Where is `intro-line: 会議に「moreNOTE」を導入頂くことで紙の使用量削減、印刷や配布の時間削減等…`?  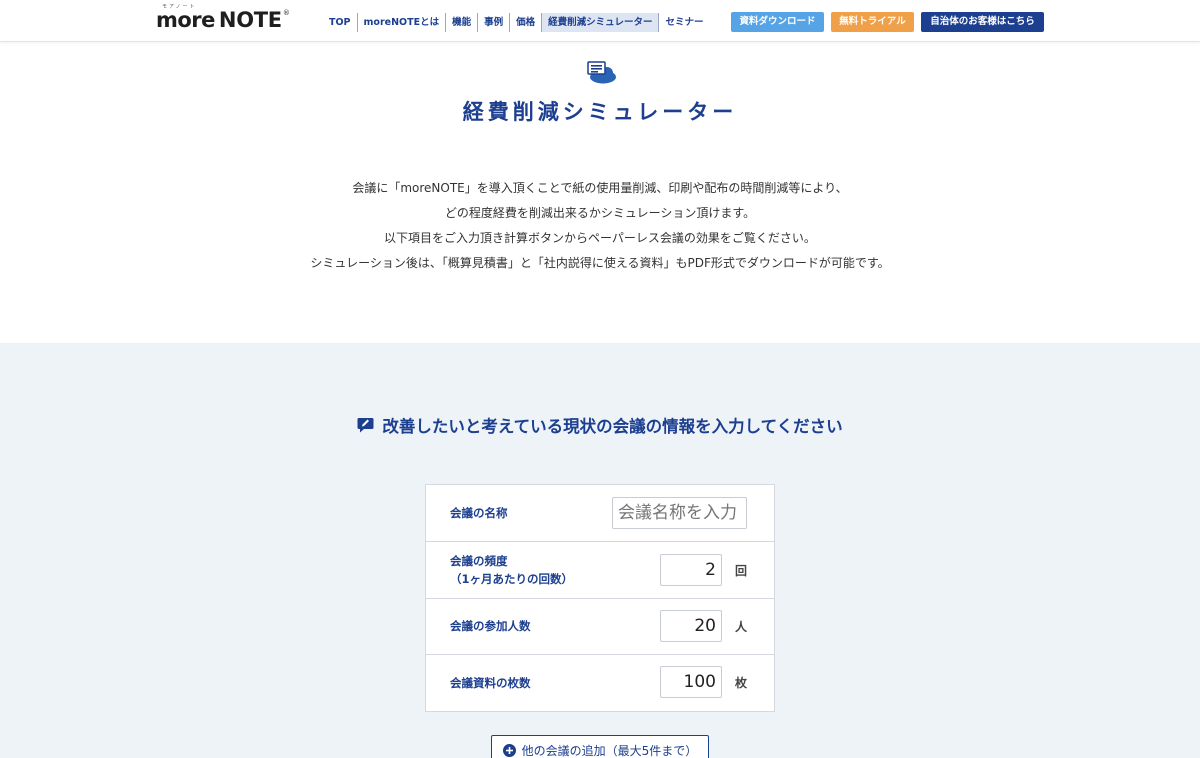
intro-line: 会議に「moreNOTE」を導入頂くことで紙の使用量削減、印刷や配布の時間削減等… is located at coordinates (600, 188).